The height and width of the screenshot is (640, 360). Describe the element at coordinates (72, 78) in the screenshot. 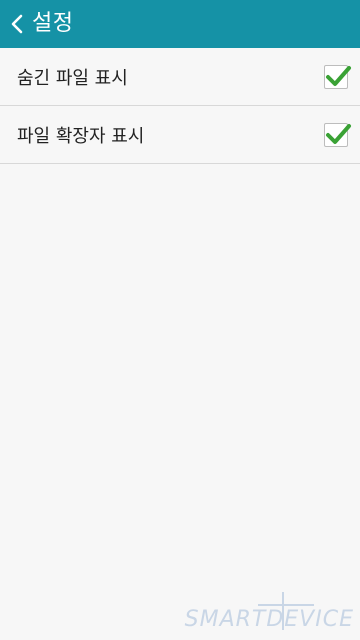

I see `show-hidden-files-label: 숨긴 파일 표시` at that location.